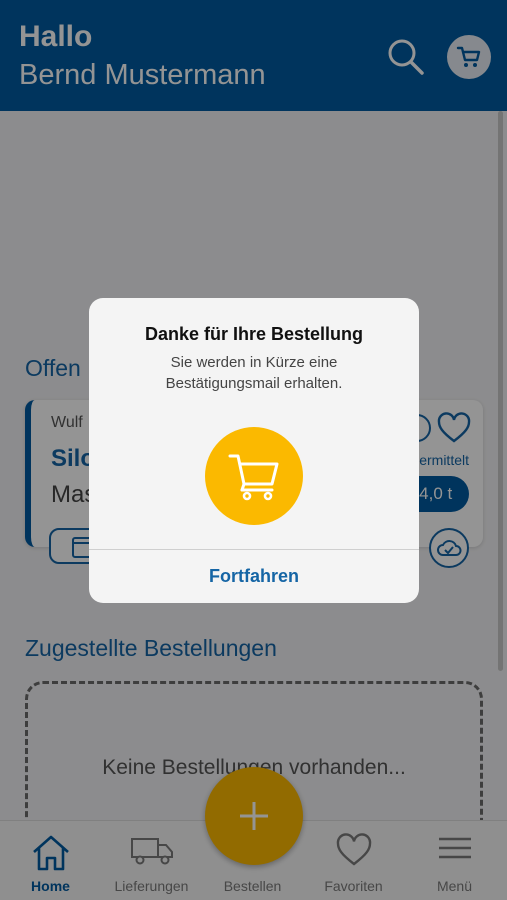  What do you see at coordinates (254, 576) in the screenshot?
I see `continue-button: Fortfahren` at bounding box center [254, 576].